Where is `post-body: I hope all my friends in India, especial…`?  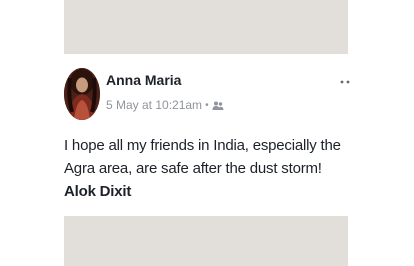
post-body: I hope all my friends in India, especial… is located at coordinates (202, 157).